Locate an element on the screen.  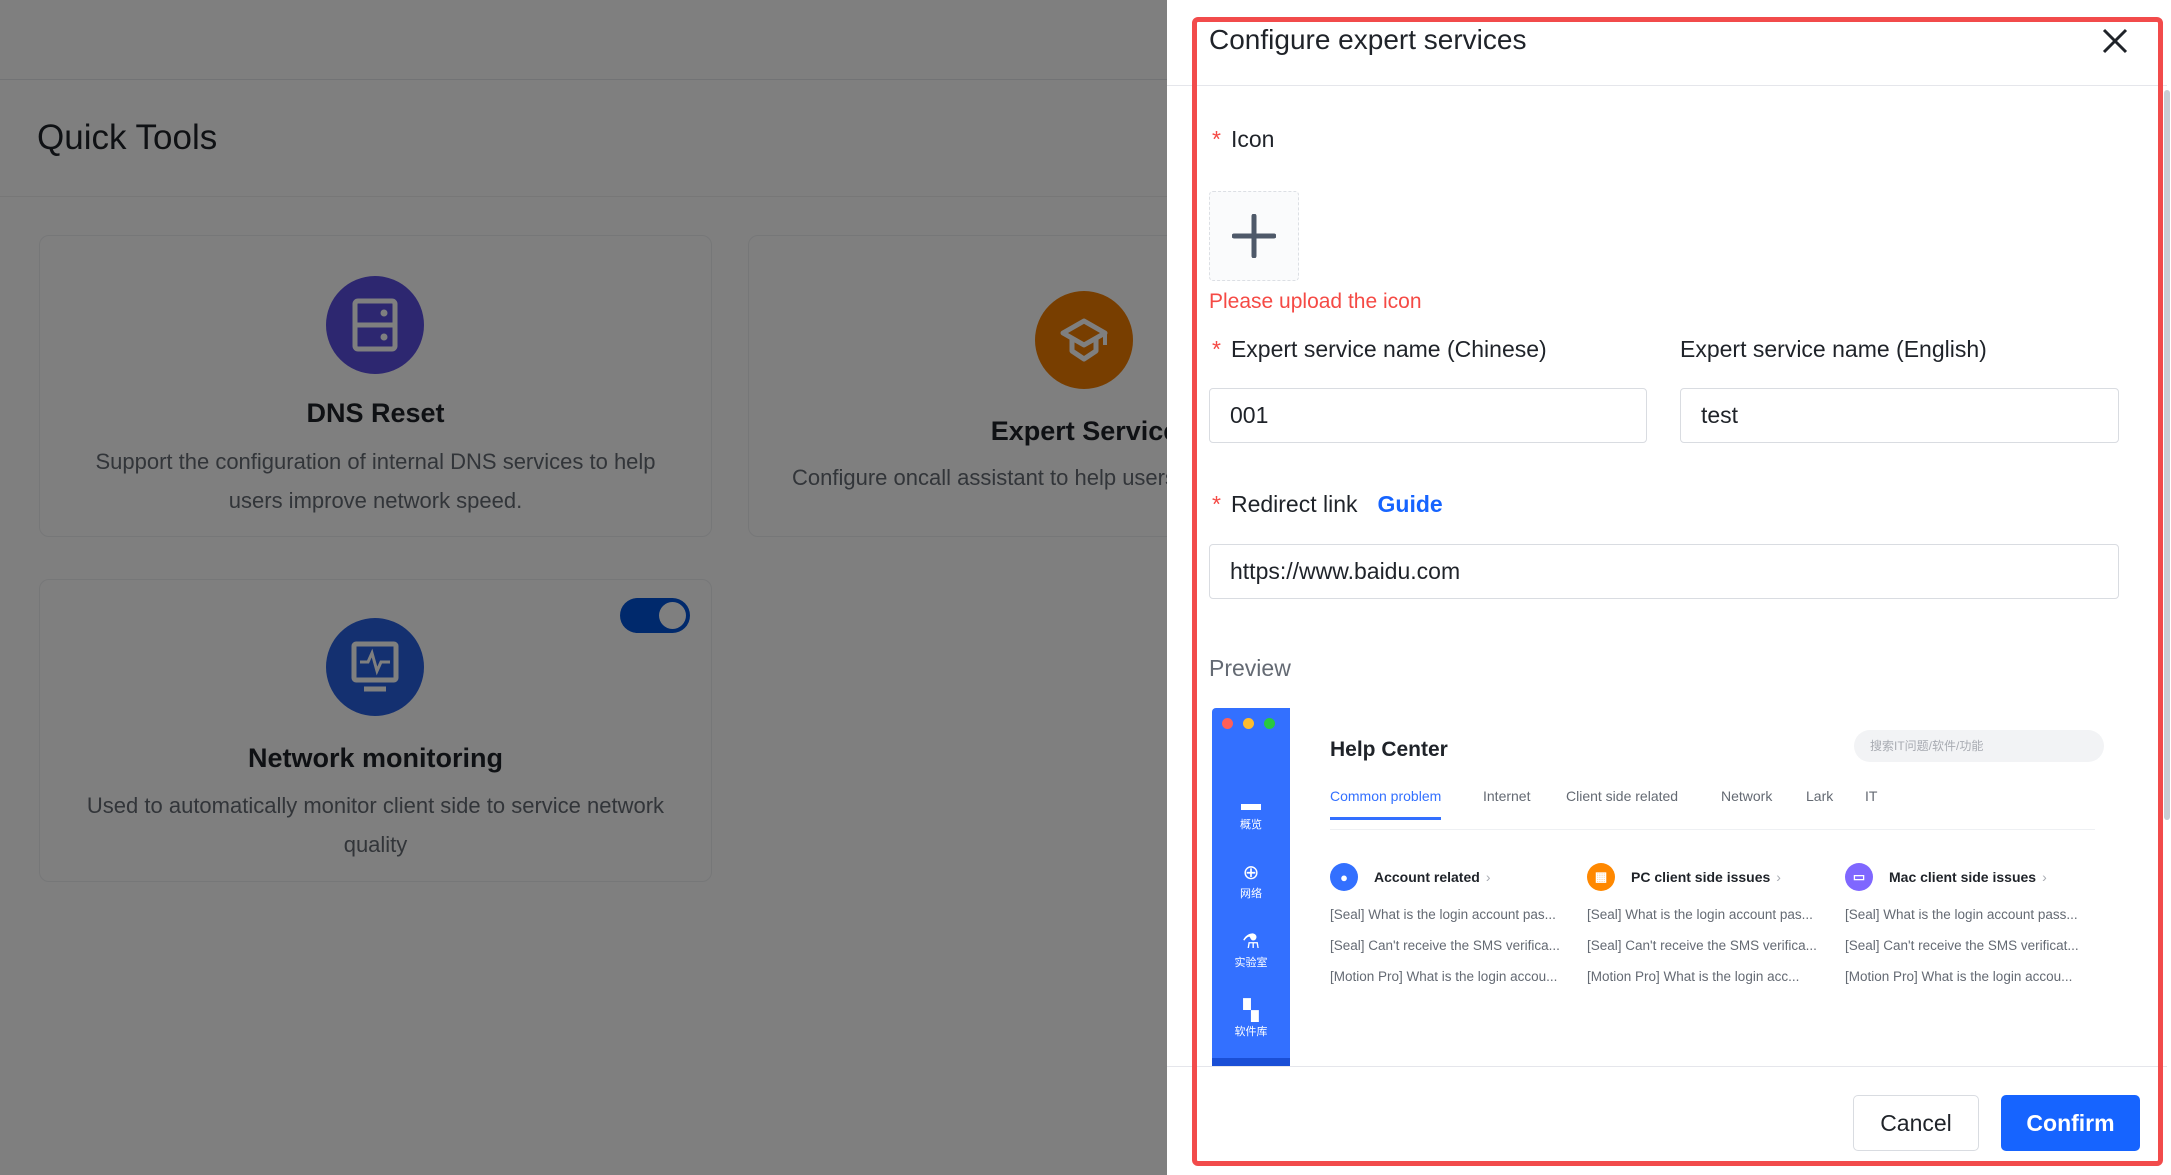
user-icon: ● is located at coordinates (1344, 877).